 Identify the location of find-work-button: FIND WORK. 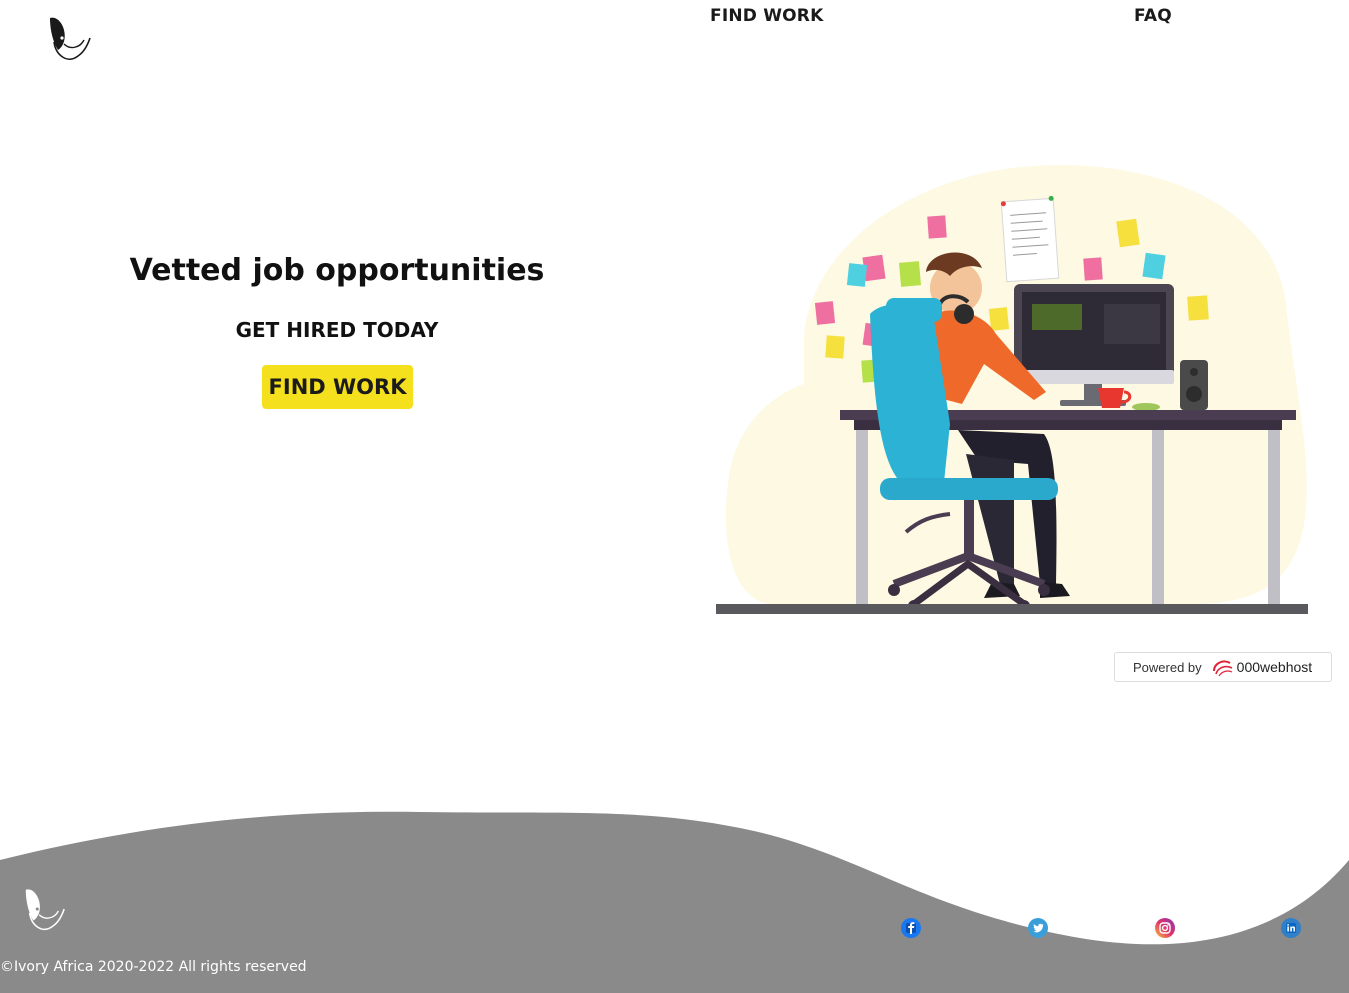
(337, 387).